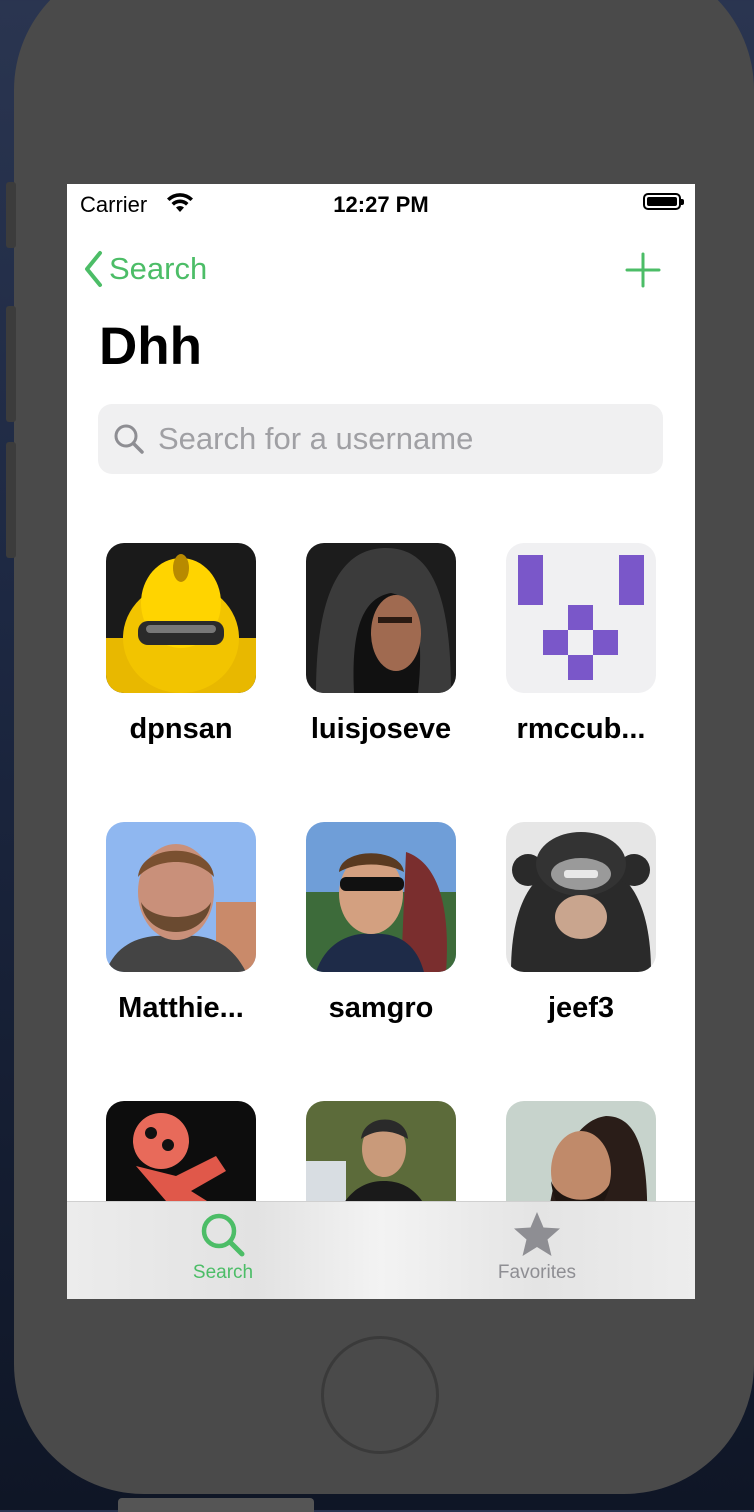 The image size is (754, 1512). What do you see at coordinates (11, 364) in the screenshot?
I see `volume-up-button` at bounding box center [11, 364].